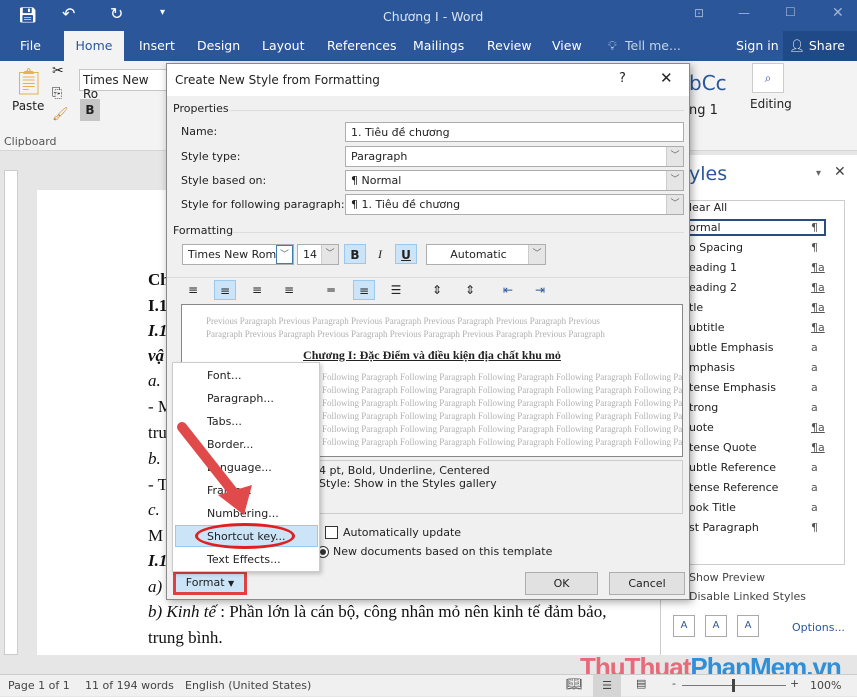 Image resolution: width=857 pixels, height=697 pixels. Describe the element at coordinates (68, 13) in the screenshot. I see `undo-icon: ↶` at that location.